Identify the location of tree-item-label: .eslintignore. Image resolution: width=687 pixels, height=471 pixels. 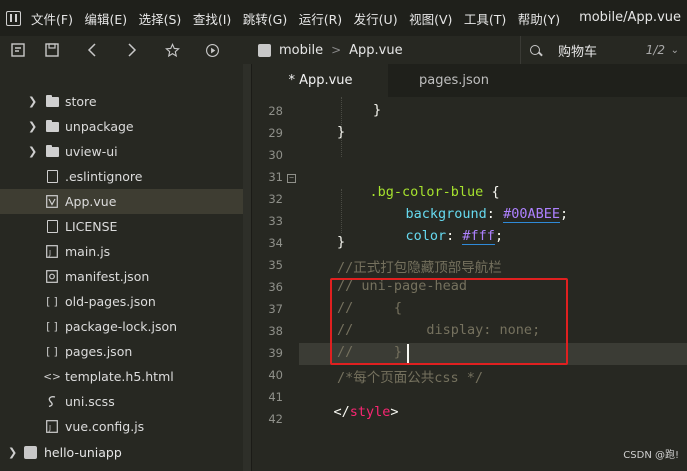
(104, 176).